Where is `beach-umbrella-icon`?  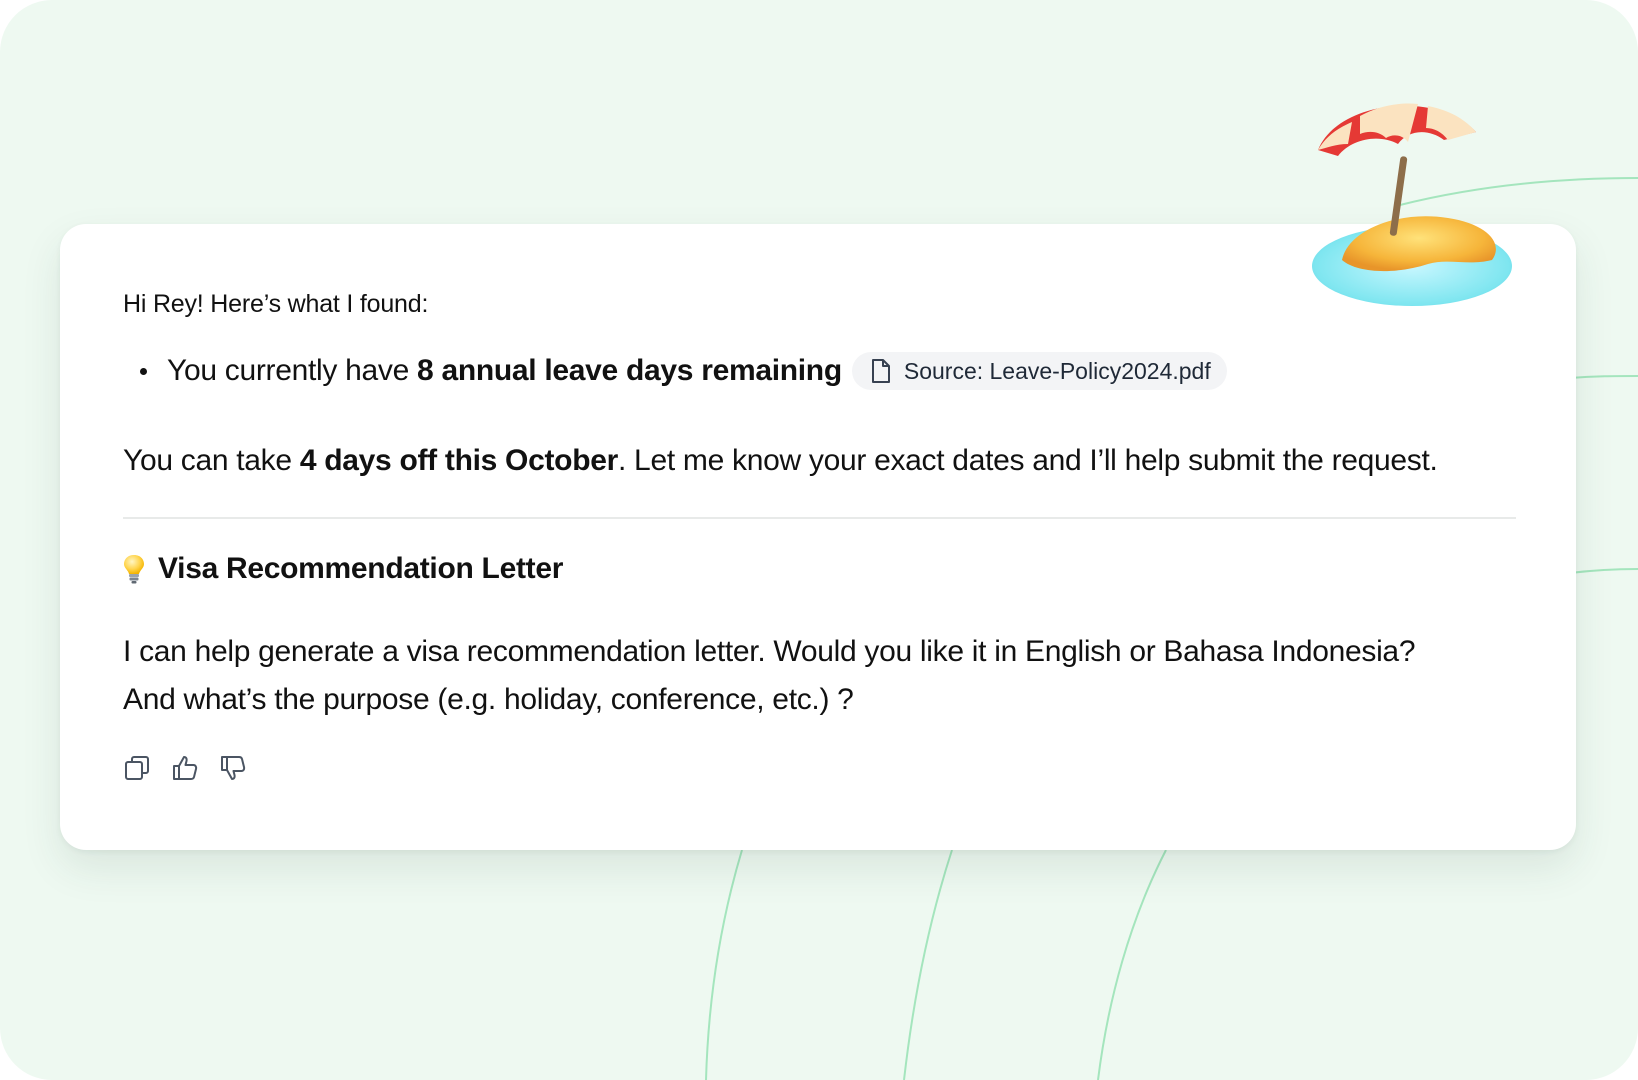 beach-umbrella-icon is located at coordinates (1412, 204).